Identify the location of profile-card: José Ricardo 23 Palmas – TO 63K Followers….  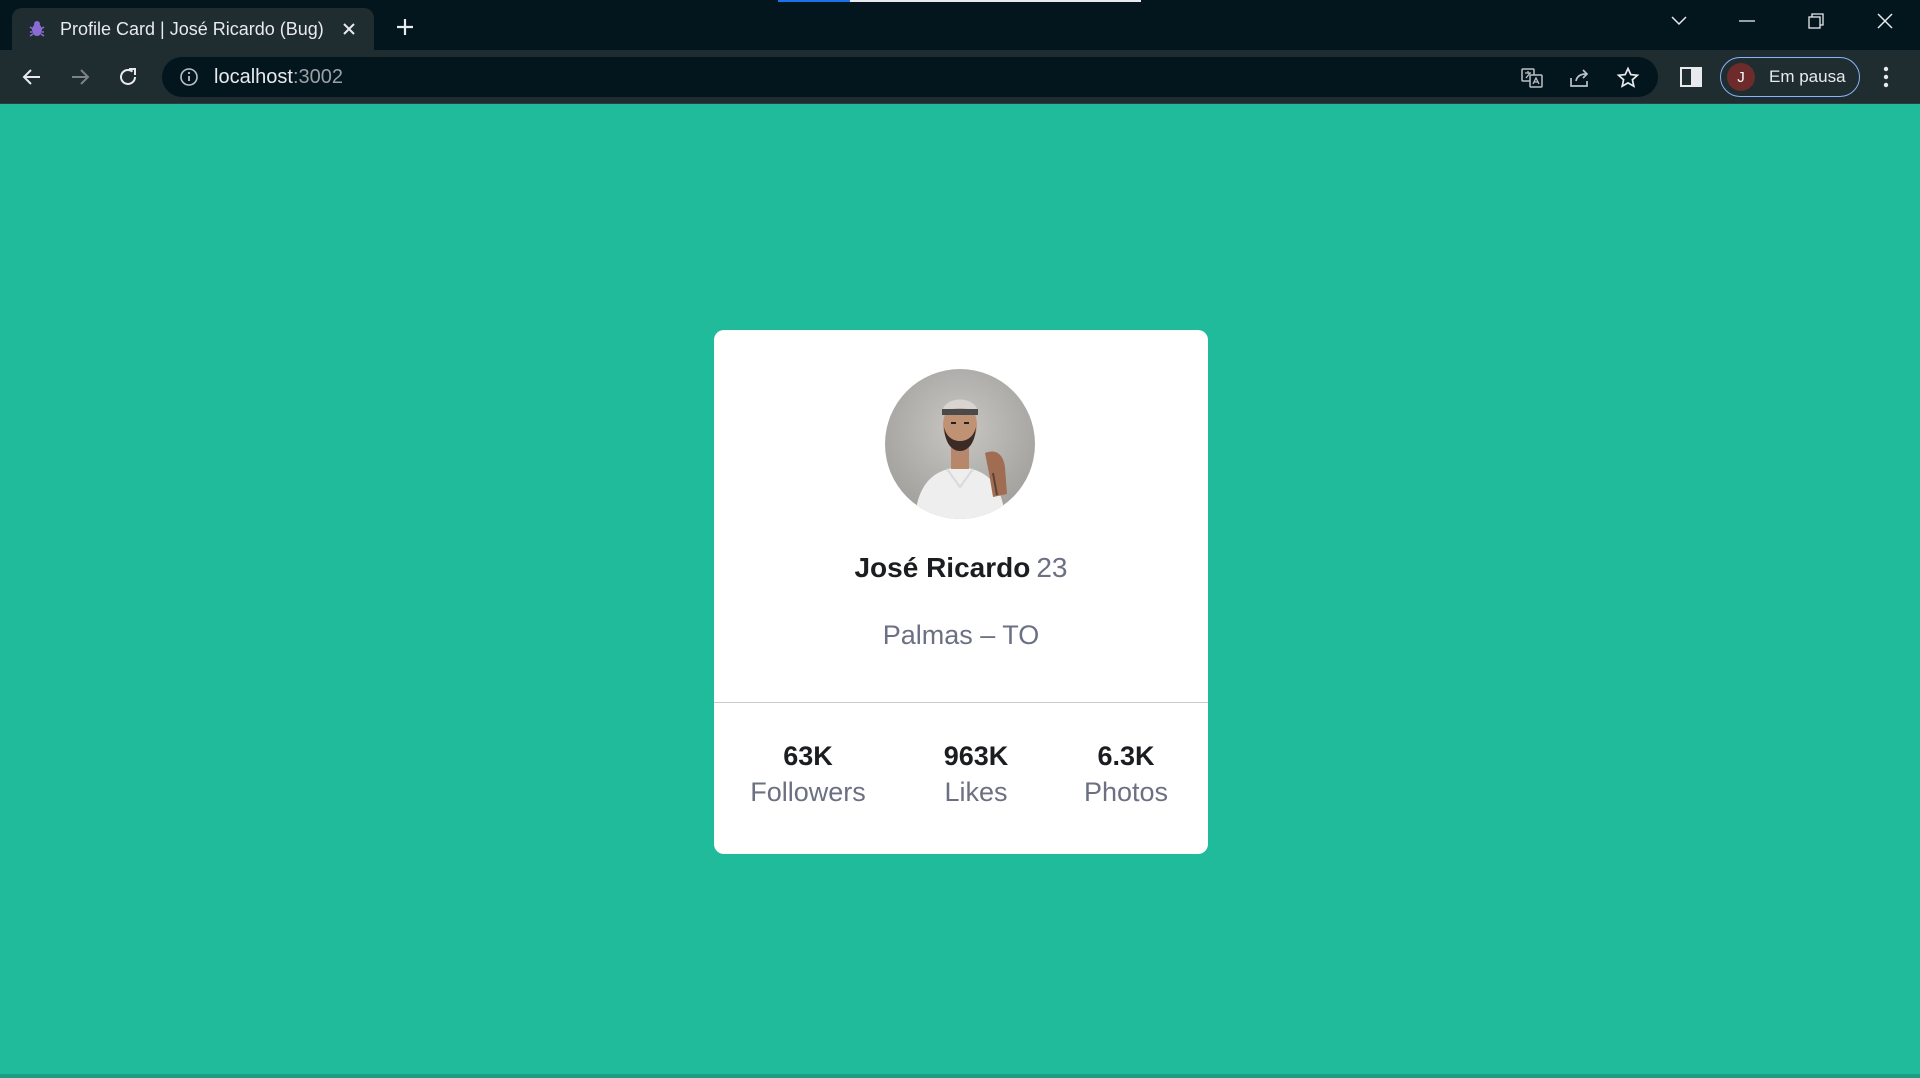
(961, 592).